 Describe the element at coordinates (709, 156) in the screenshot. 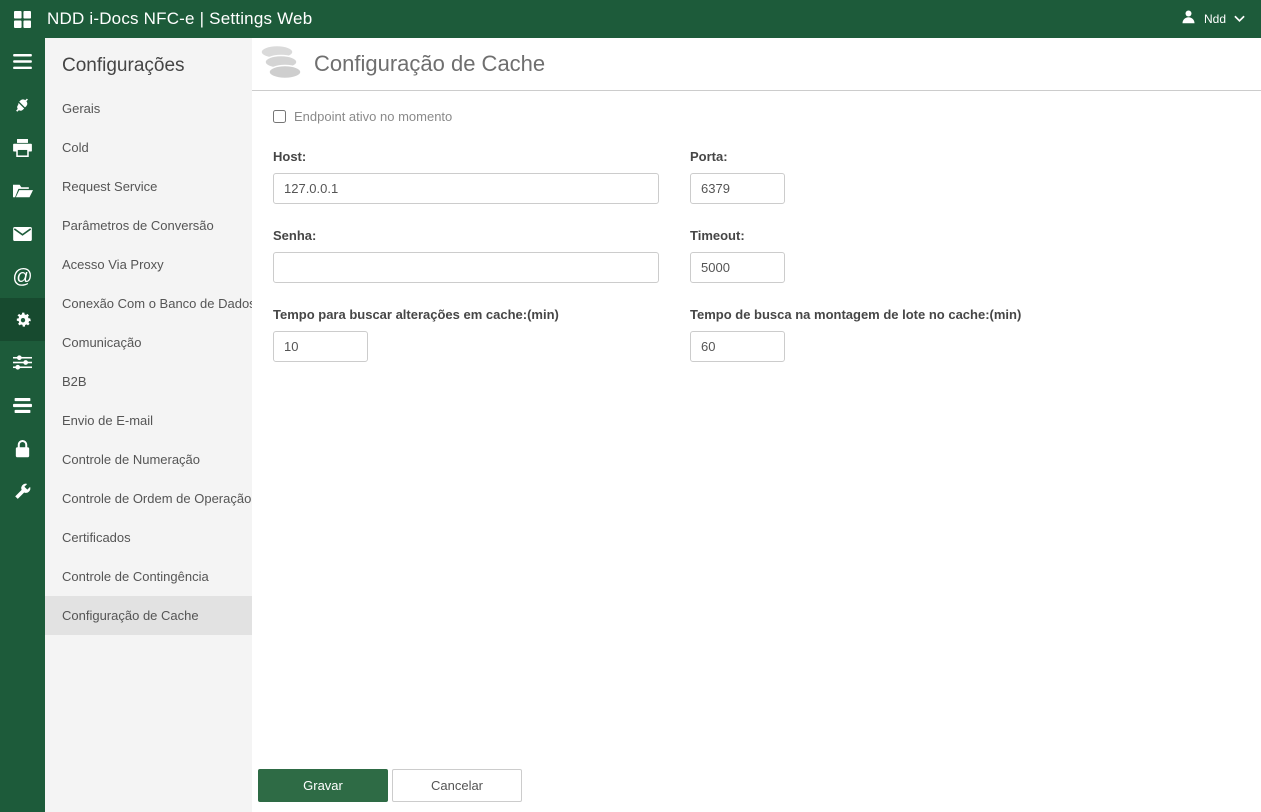

I see `porta-label: Porta:` at that location.